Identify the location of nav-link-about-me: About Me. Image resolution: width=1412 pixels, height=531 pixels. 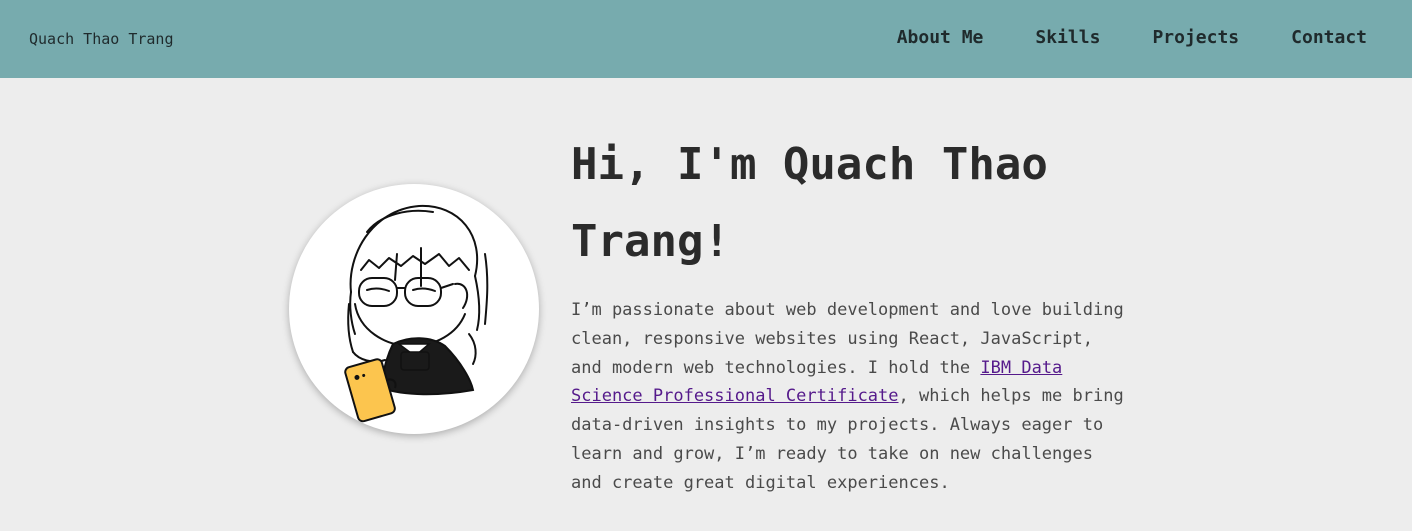
(940, 37).